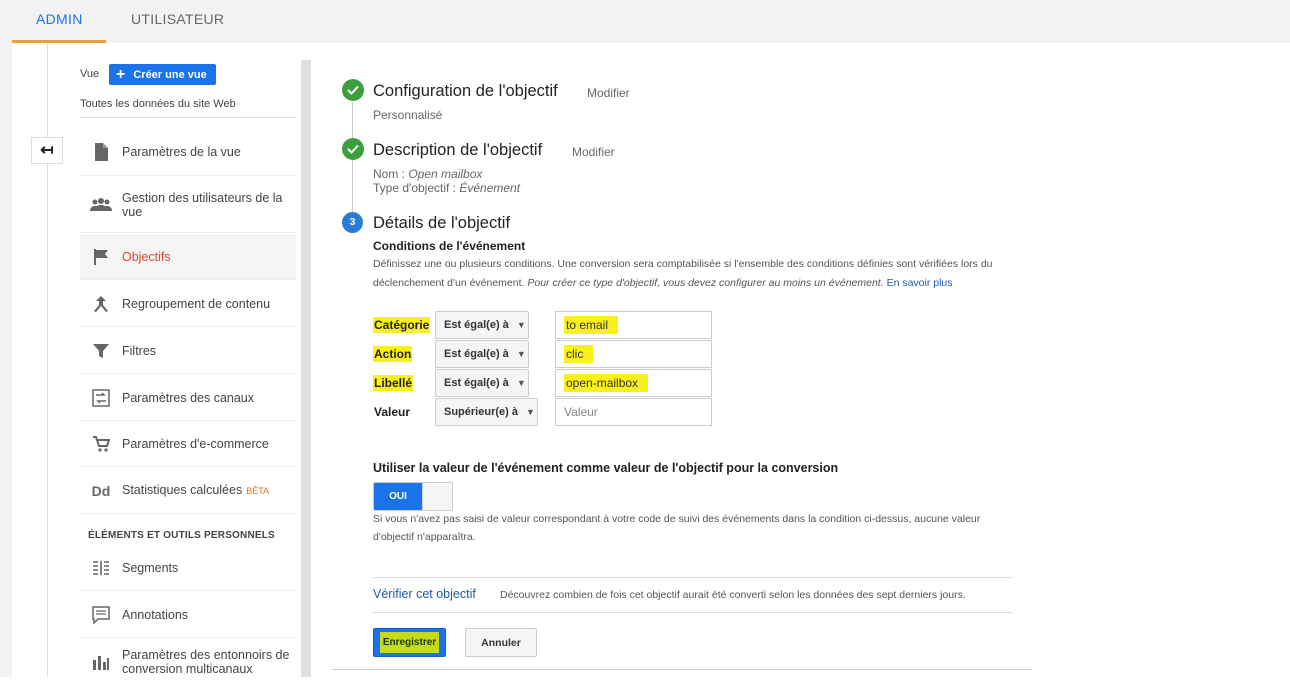  Describe the element at coordinates (59, 41) in the screenshot. I see `active-tab-indicator` at that location.